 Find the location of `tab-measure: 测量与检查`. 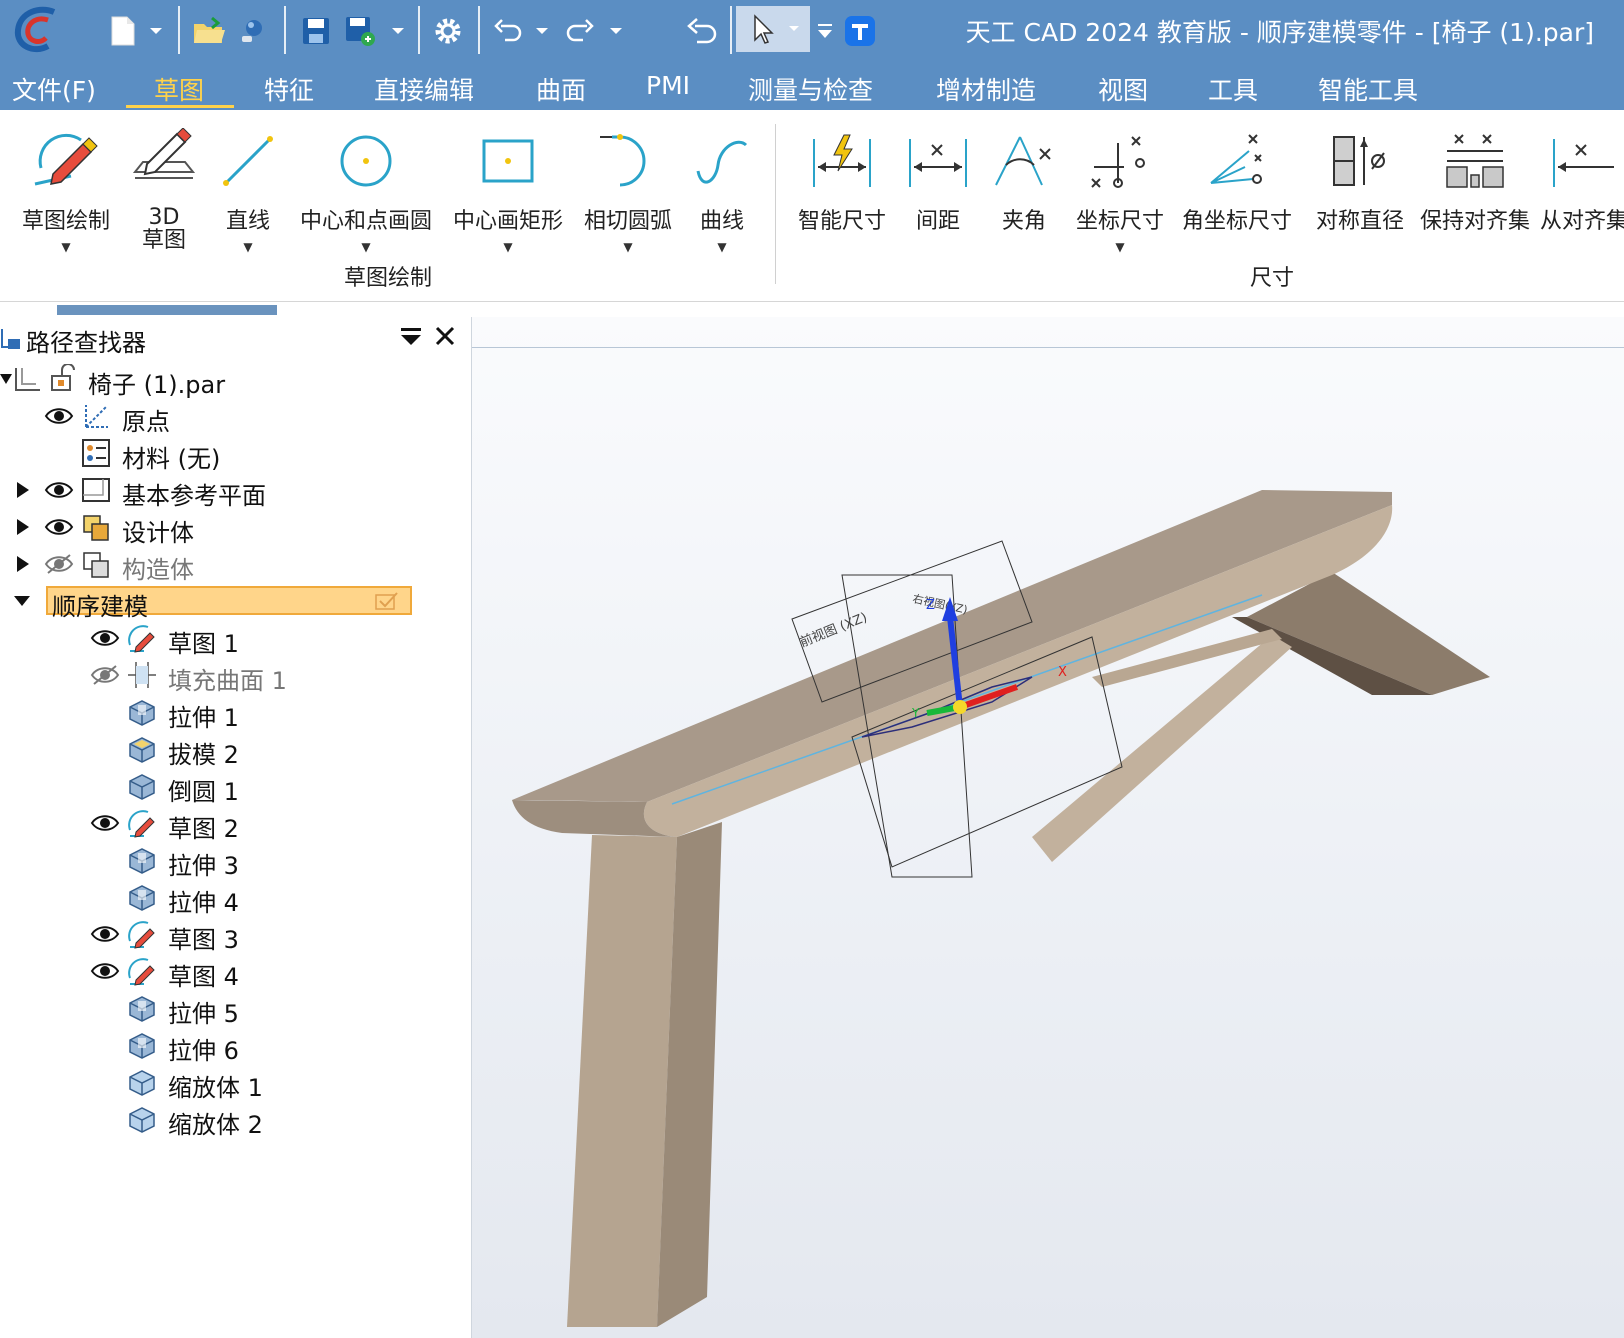

tab-measure: 测量与检查 is located at coordinates (810, 89).